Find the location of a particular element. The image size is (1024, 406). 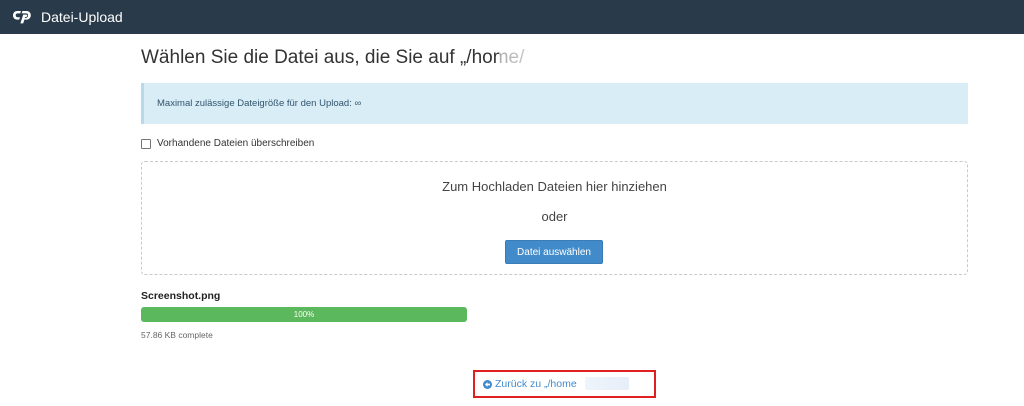

back-link-label: Zurück zu „/home is located at coordinates (536, 384).